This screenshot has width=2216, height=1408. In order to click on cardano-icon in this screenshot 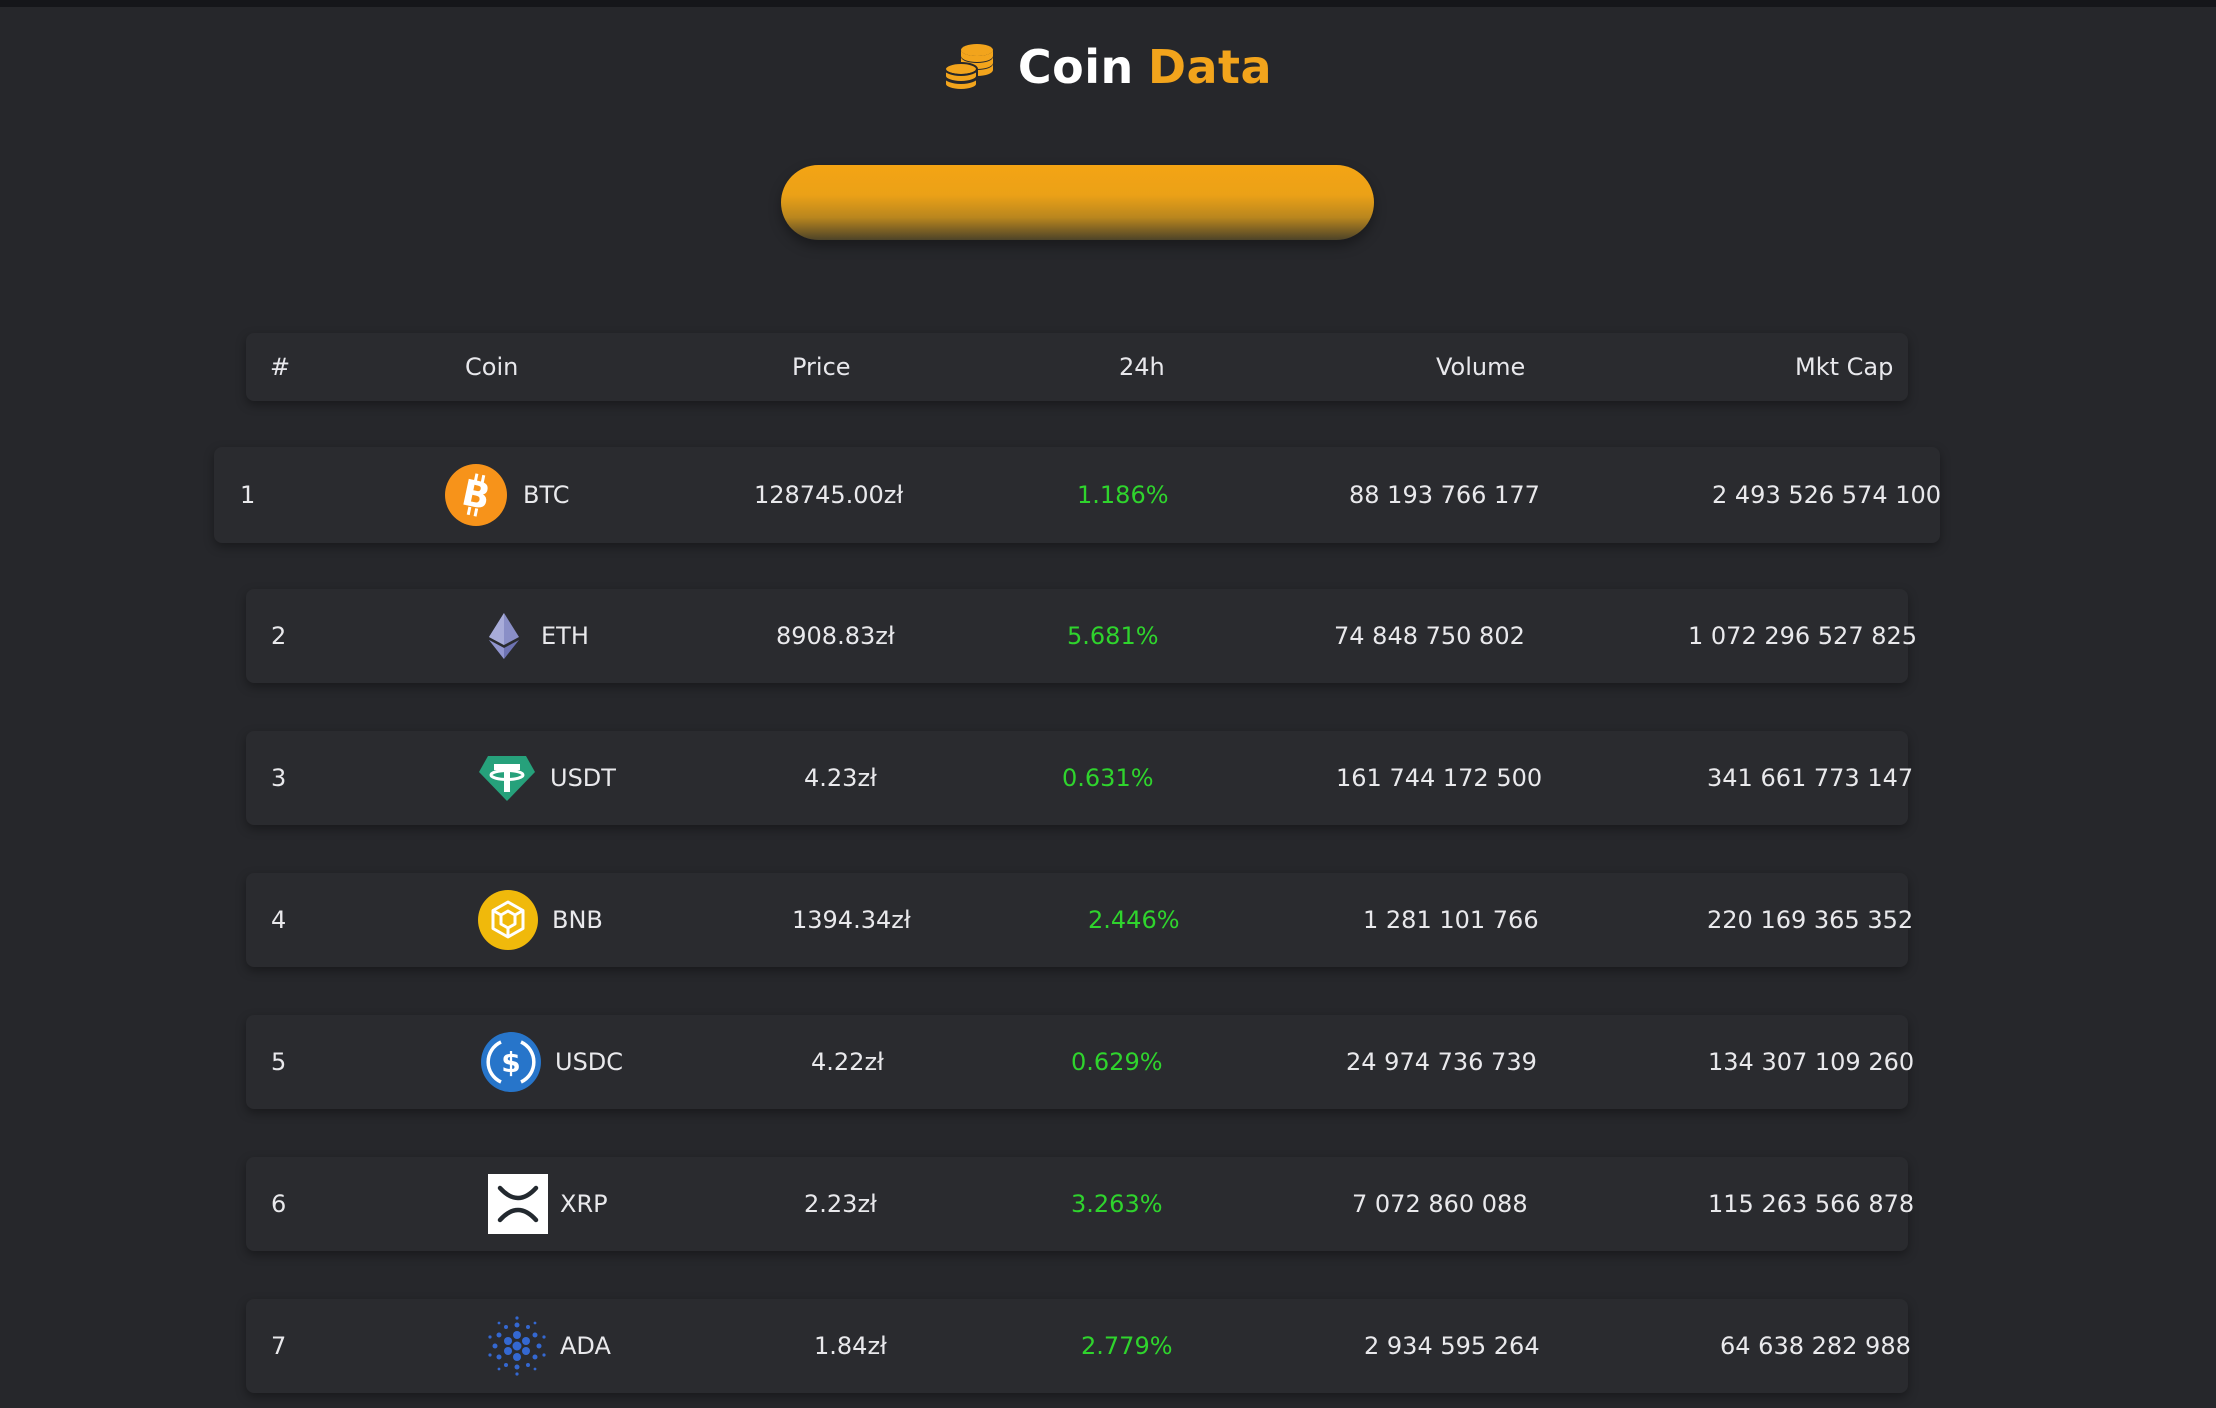, I will do `click(517, 1346)`.